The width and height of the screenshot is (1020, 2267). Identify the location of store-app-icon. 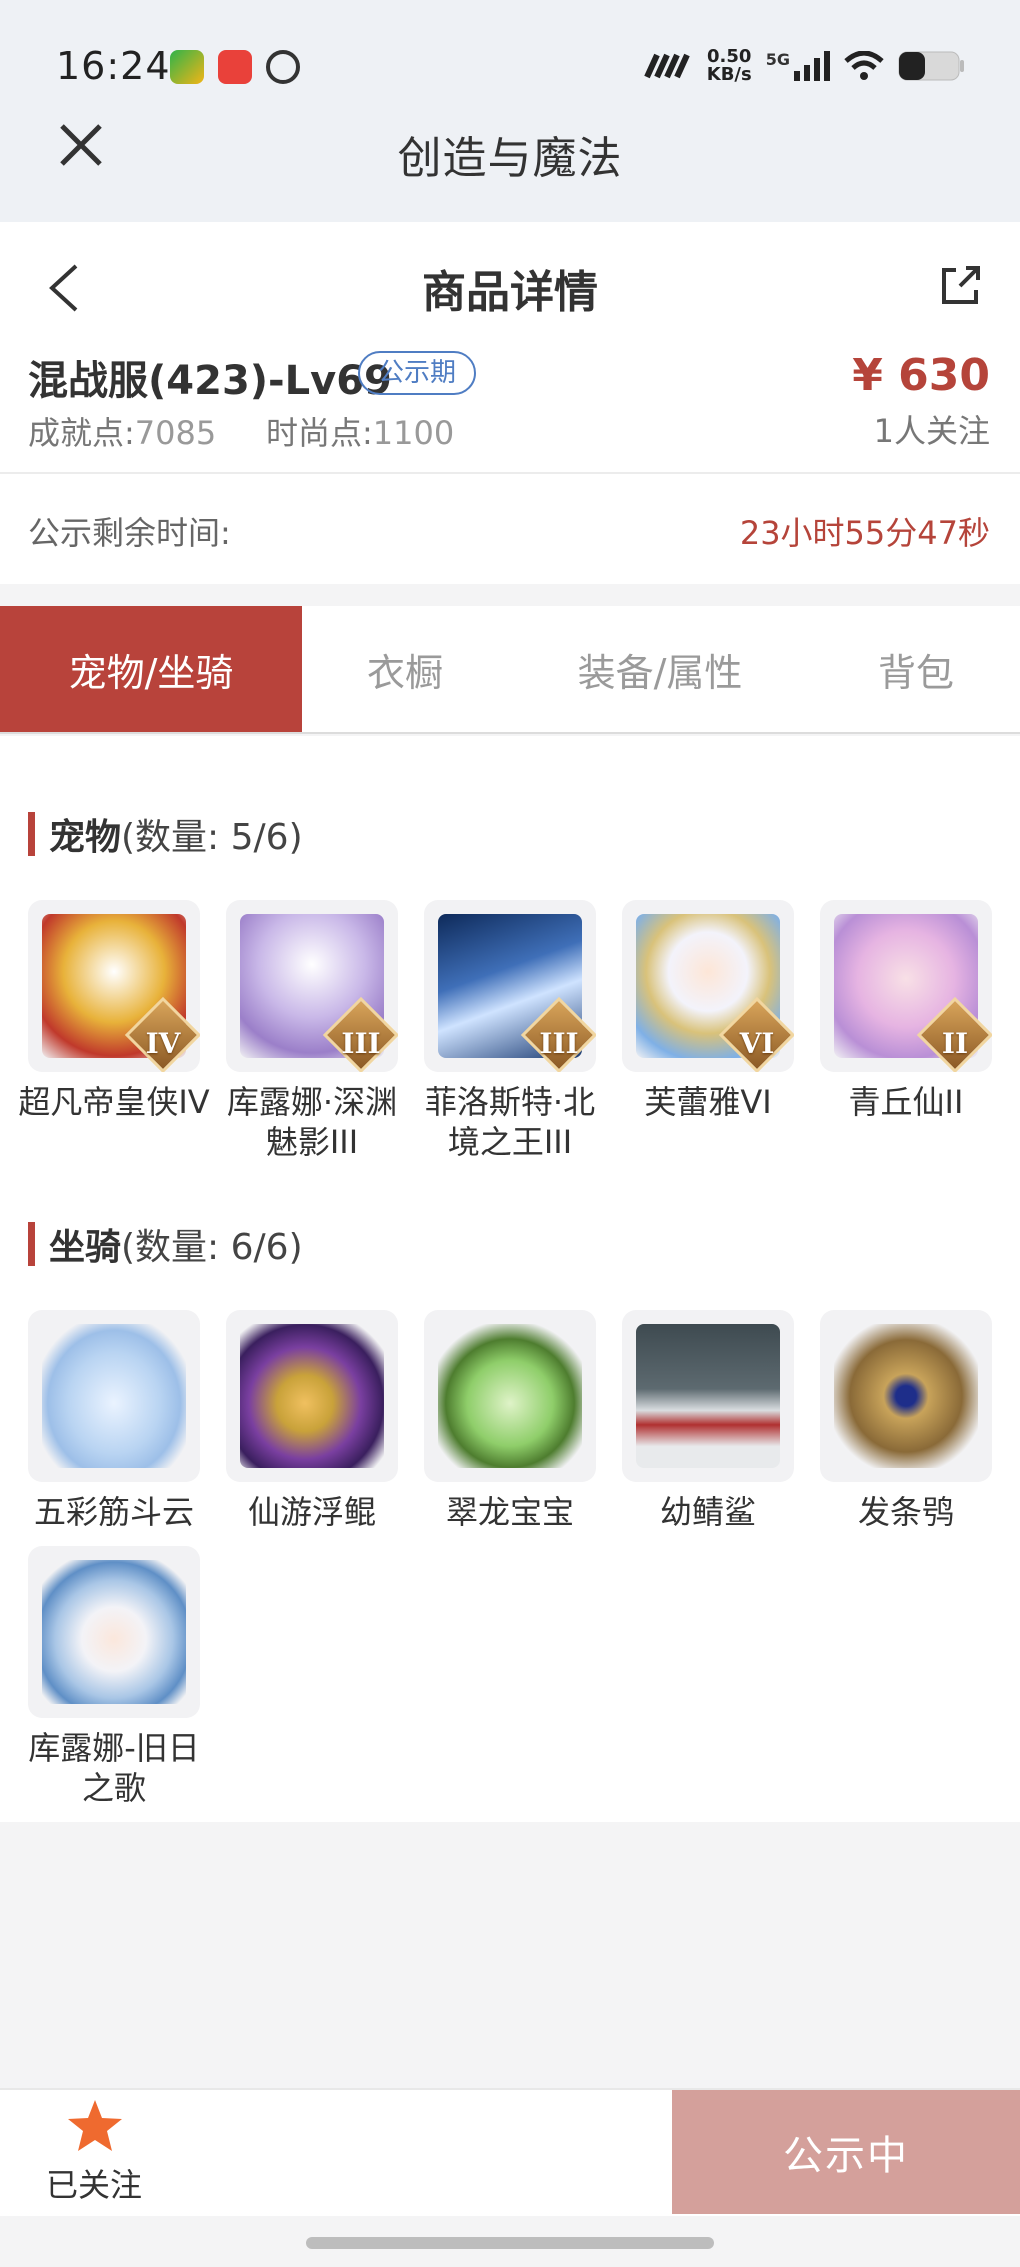
(235, 67).